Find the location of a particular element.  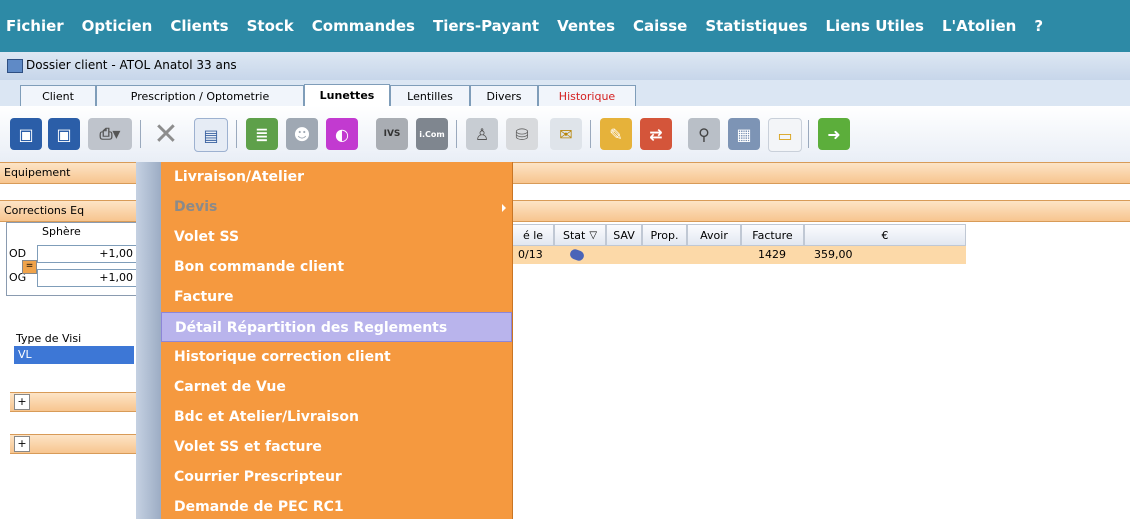

submenu-arrow-icon is located at coordinates (504, 208).